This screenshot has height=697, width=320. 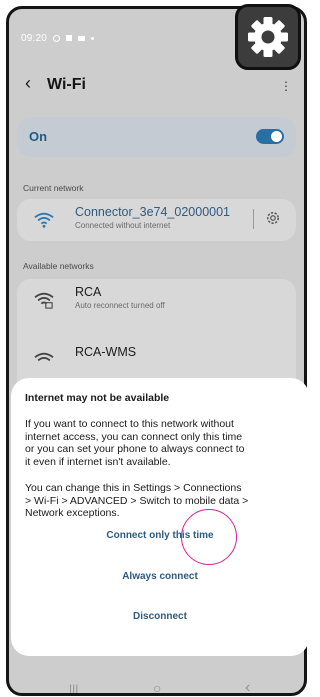 I want to click on available-networks-header: Available networks, so click(x=58, y=266).